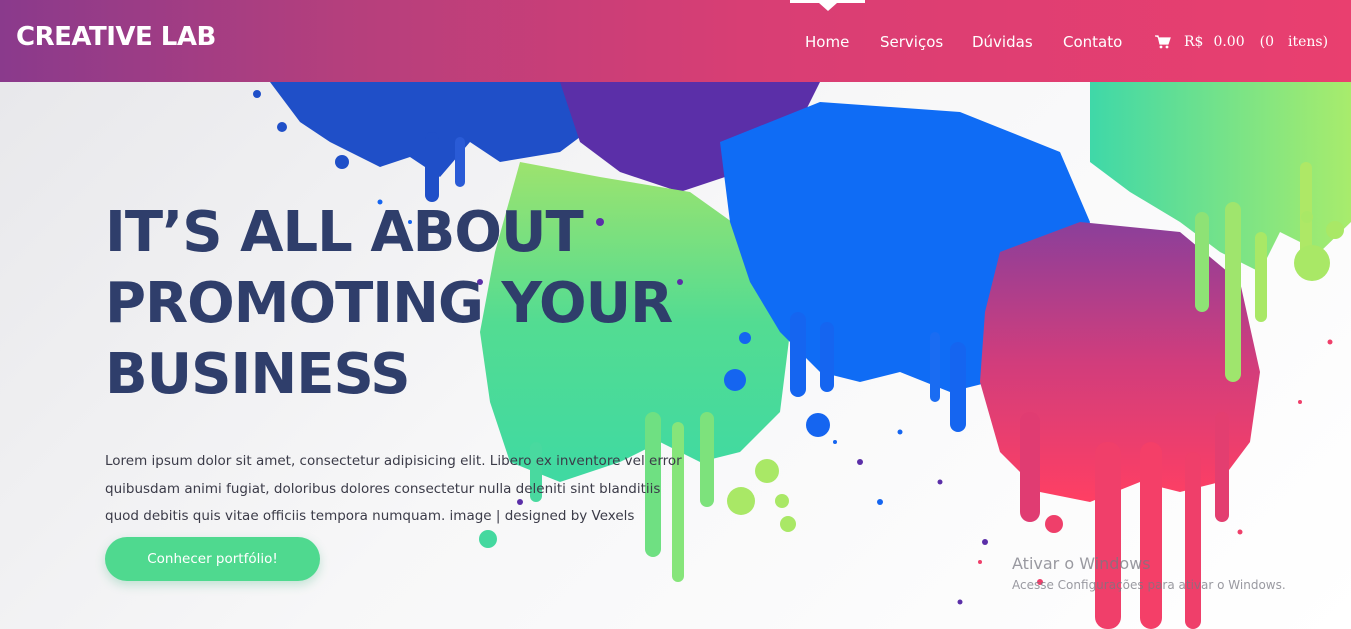 The height and width of the screenshot is (629, 1351). What do you see at coordinates (1194, 42) in the screenshot?
I see `cart-currency: R$` at bounding box center [1194, 42].